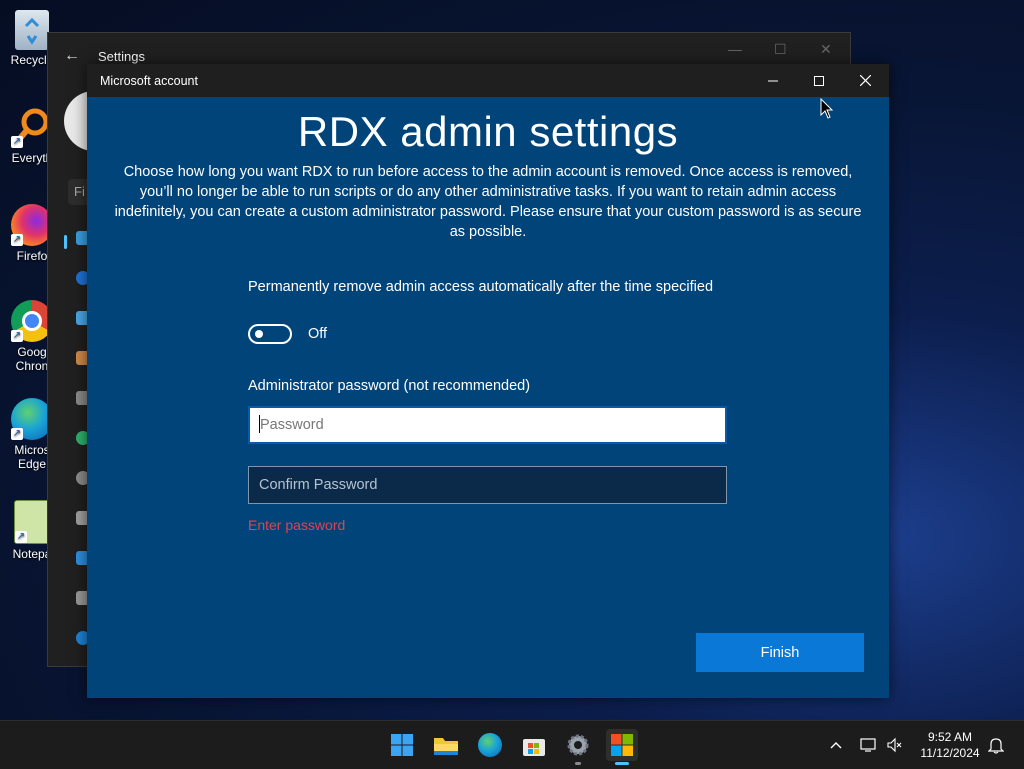 This screenshot has height=769, width=1024. I want to click on clock-date: 11/12/2024, so click(950, 753).